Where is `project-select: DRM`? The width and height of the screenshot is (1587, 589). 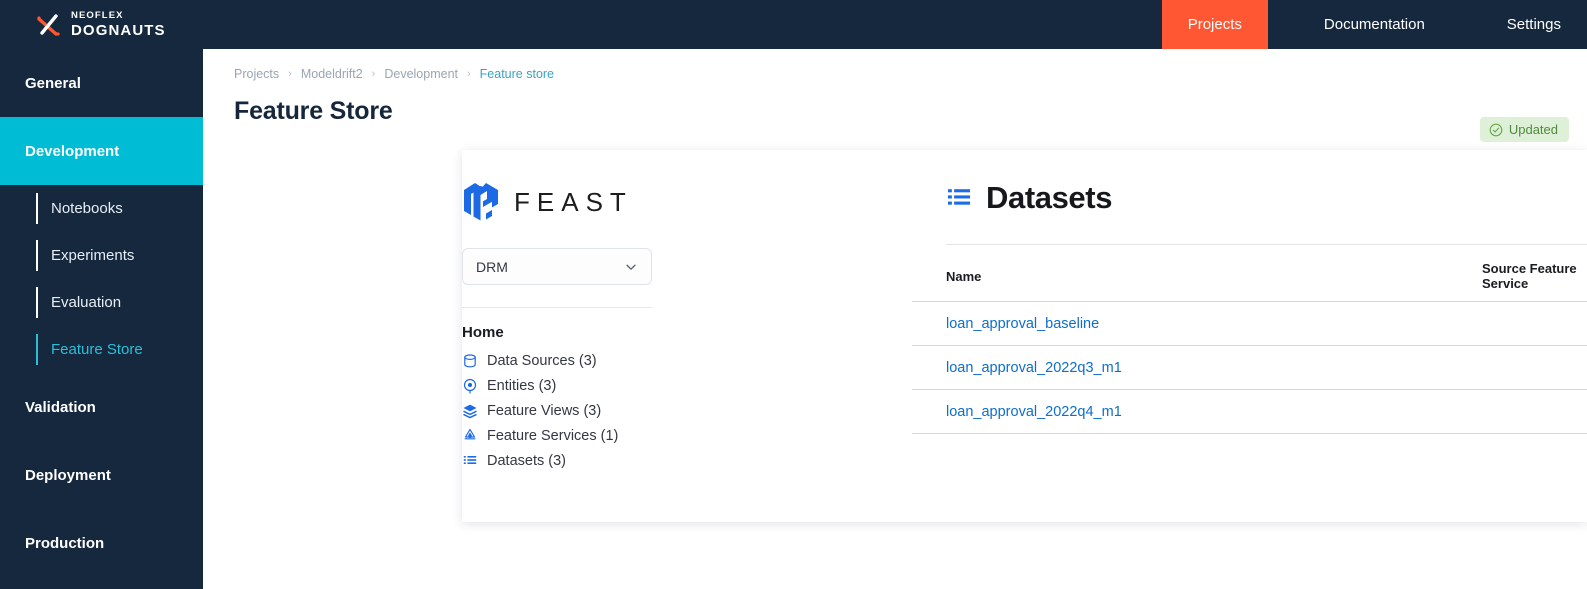
project-select: DRM is located at coordinates (557, 266).